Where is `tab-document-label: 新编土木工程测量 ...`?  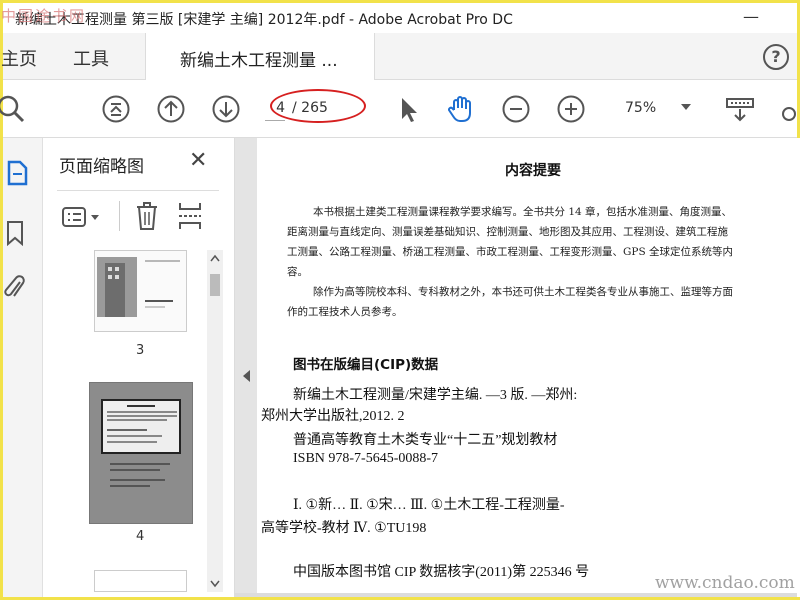 tab-document-label: 新编土木工程测量 ... is located at coordinates (259, 61).